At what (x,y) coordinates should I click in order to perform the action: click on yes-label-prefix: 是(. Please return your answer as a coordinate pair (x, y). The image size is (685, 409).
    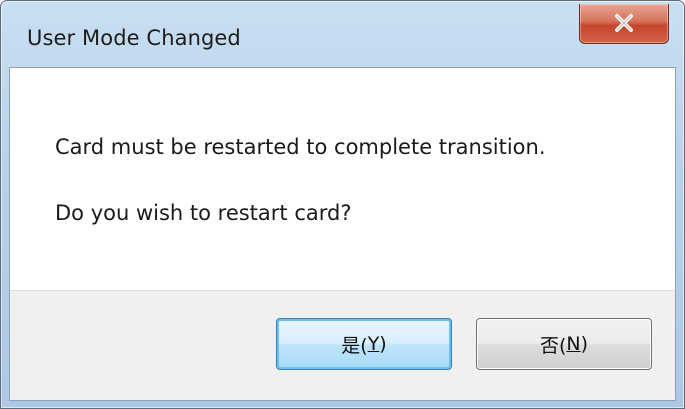
    Looking at the image, I should click on (354, 345).